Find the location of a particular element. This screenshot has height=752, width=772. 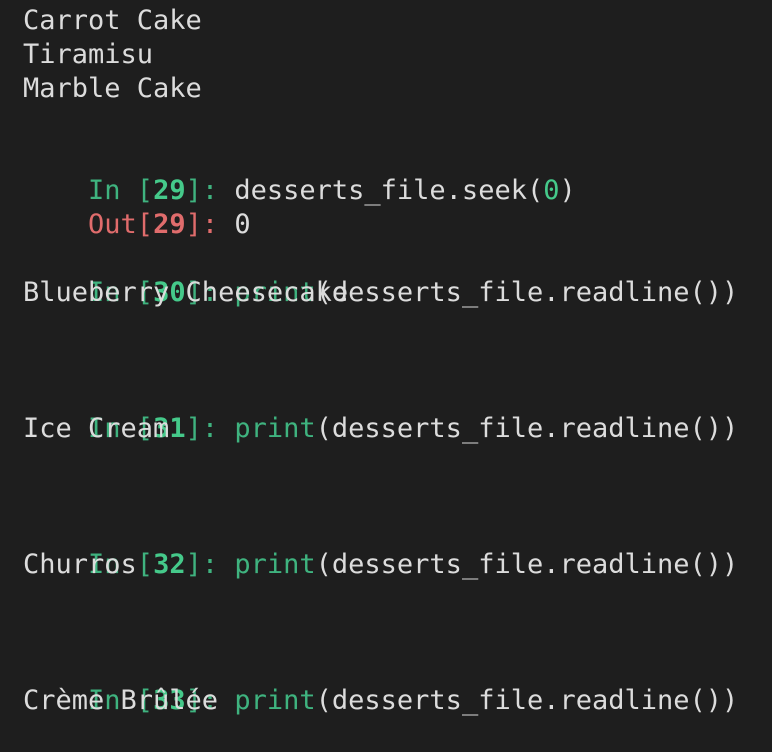

code-literal: 0 is located at coordinates (551, 190).